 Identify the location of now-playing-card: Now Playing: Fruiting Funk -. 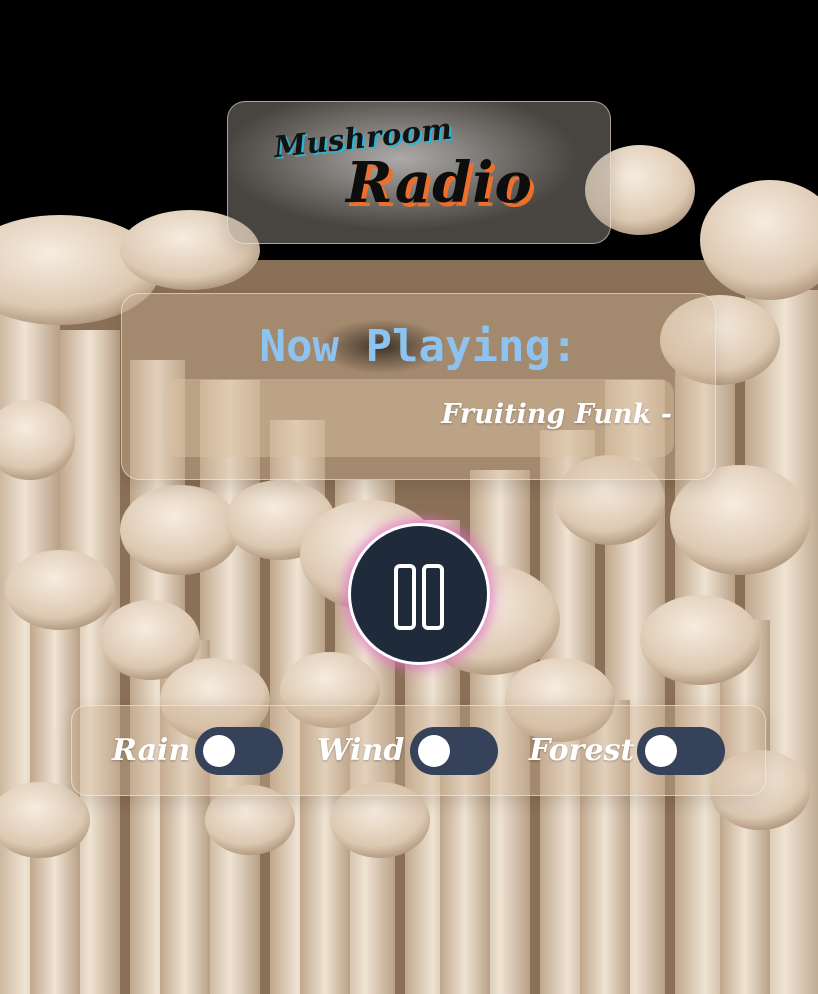
(418, 386).